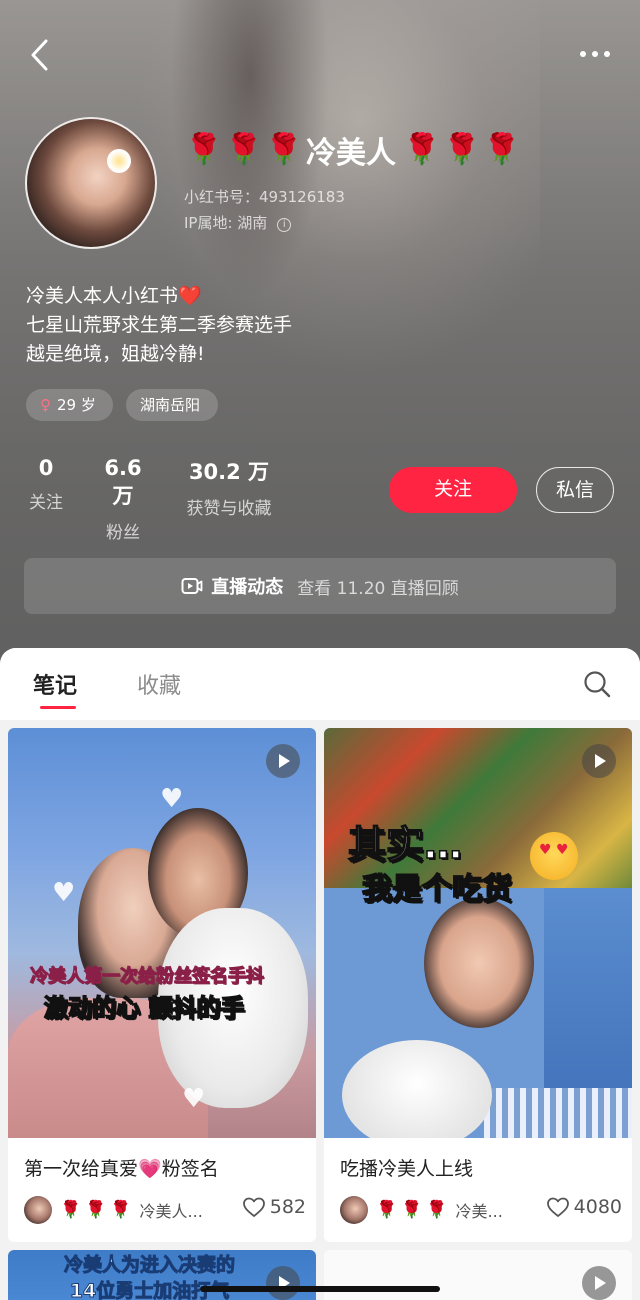 The image size is (640, 1300). I want to click on thumbnail-caption: 冷美人为进入决赛的 14位勇士加油打气, so click(149, 1276).